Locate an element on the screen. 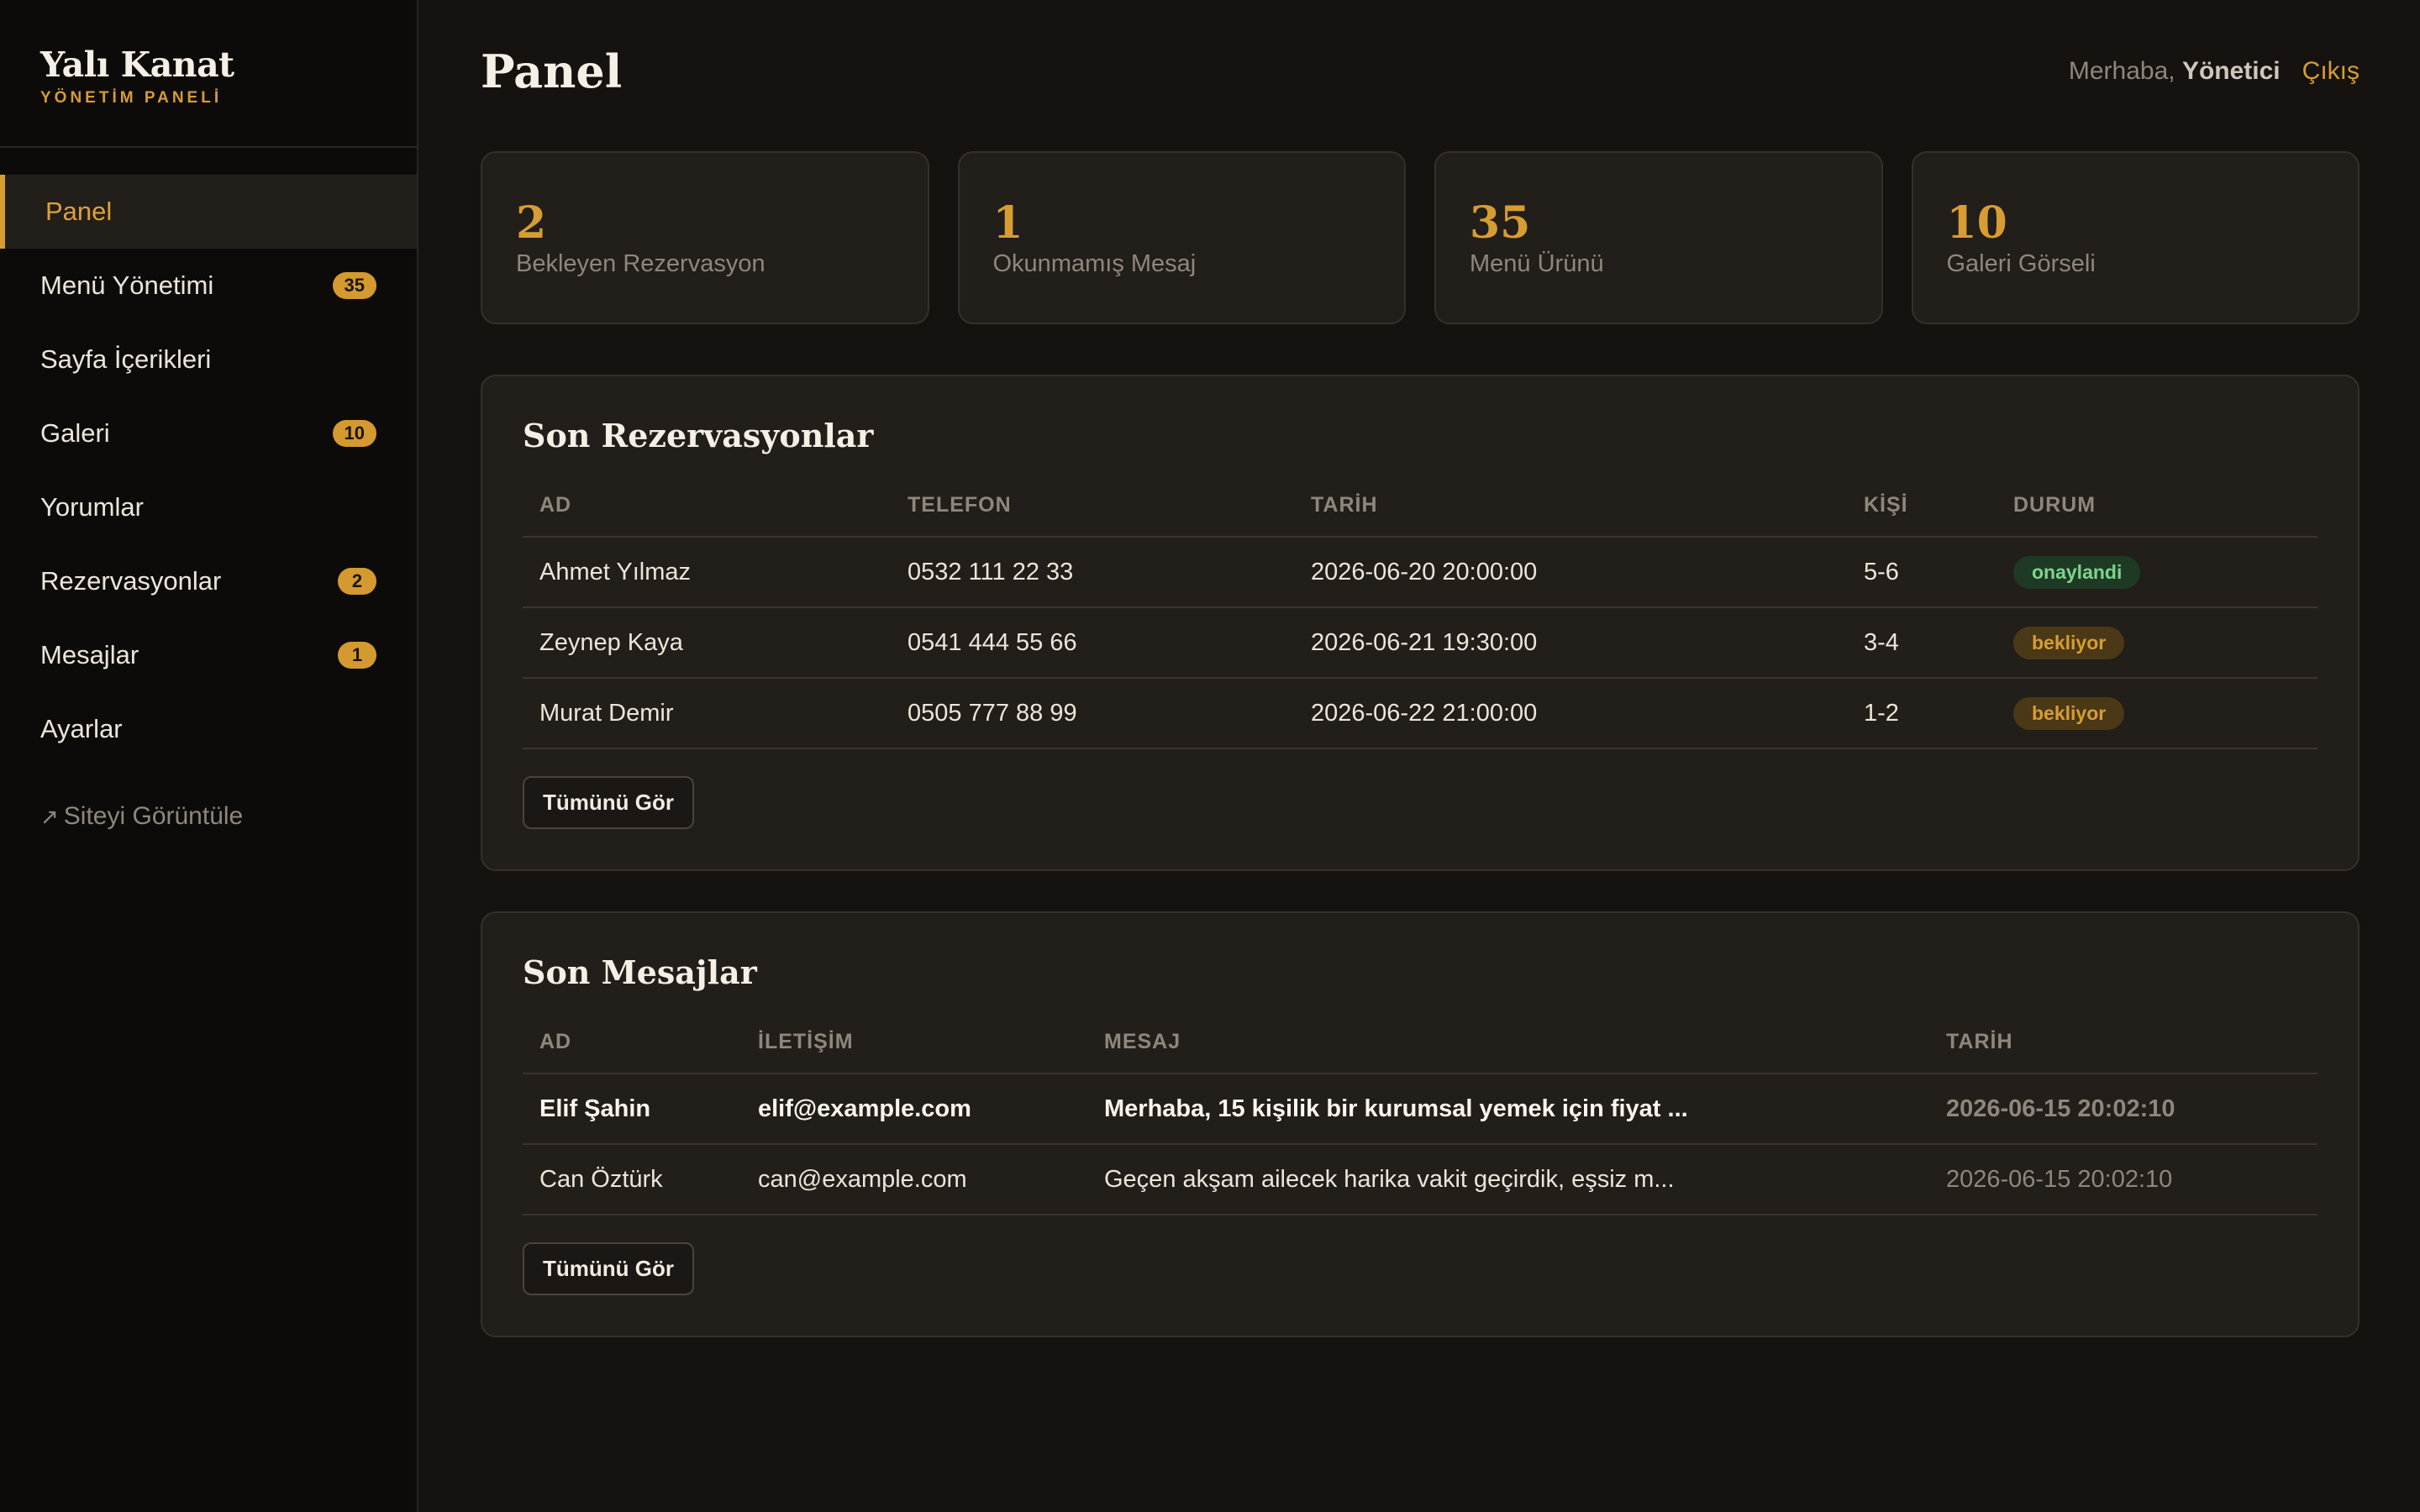  panel-title: Son Mesajlar is located at coordinates (640, 972).